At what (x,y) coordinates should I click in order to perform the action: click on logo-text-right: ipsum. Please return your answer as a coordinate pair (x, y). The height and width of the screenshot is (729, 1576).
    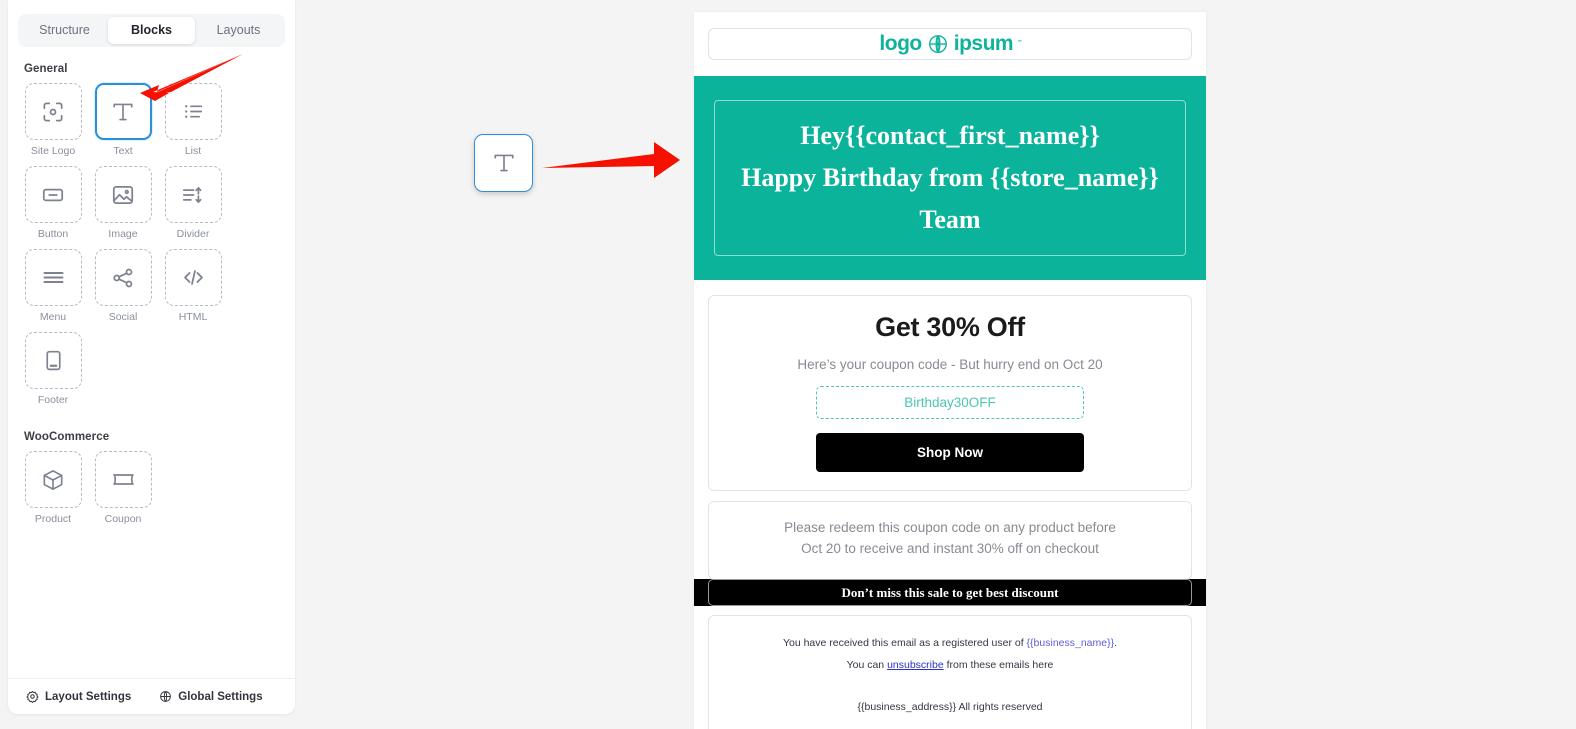
    Looking at the image, I should click on (983, 43).